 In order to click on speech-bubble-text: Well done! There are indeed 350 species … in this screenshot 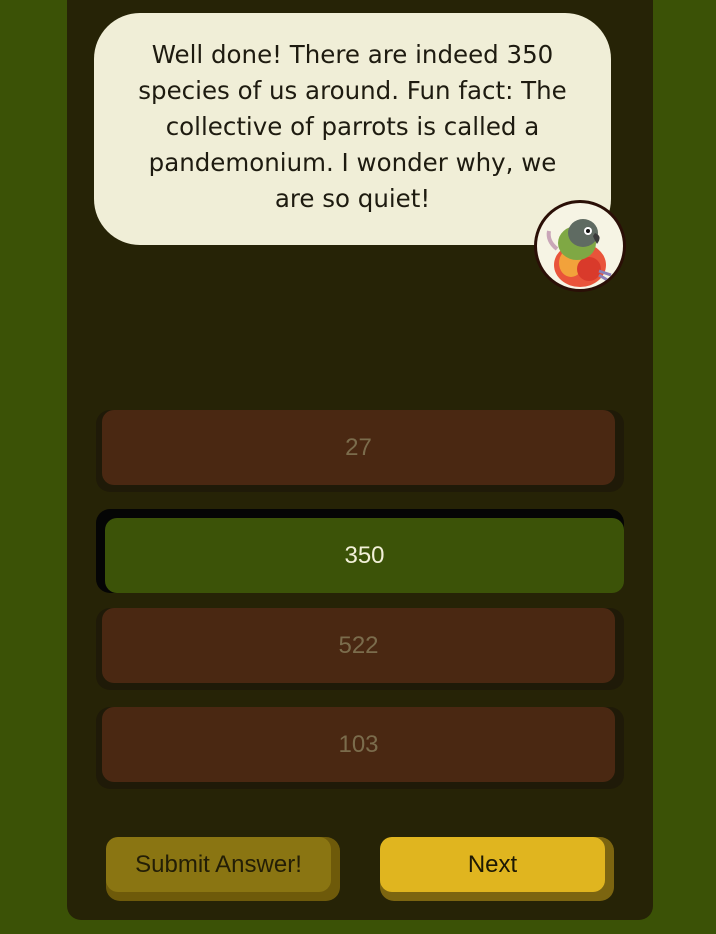, I will do `click(352, 126)`.